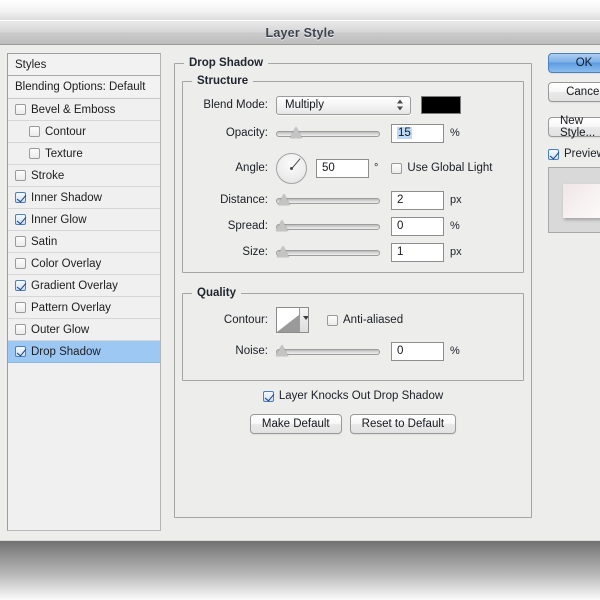 The width and height of the screenshot is (600, 600). What do you see at coordinates (292, 320) in the screenshot?
I see `contour-preset-picker` at bounding box center [292, 320].